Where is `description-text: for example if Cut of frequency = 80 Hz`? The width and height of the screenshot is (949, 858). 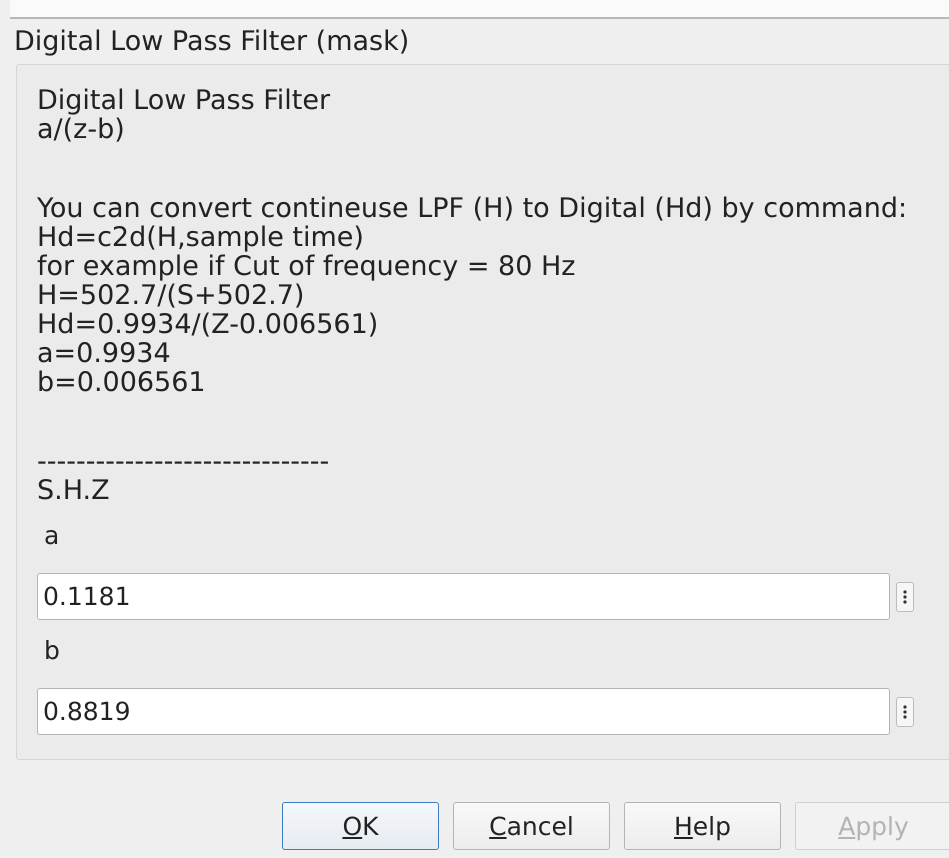 description-text: for example if Cut of frequency = 80 Hz is located at coordinates (306, 266).